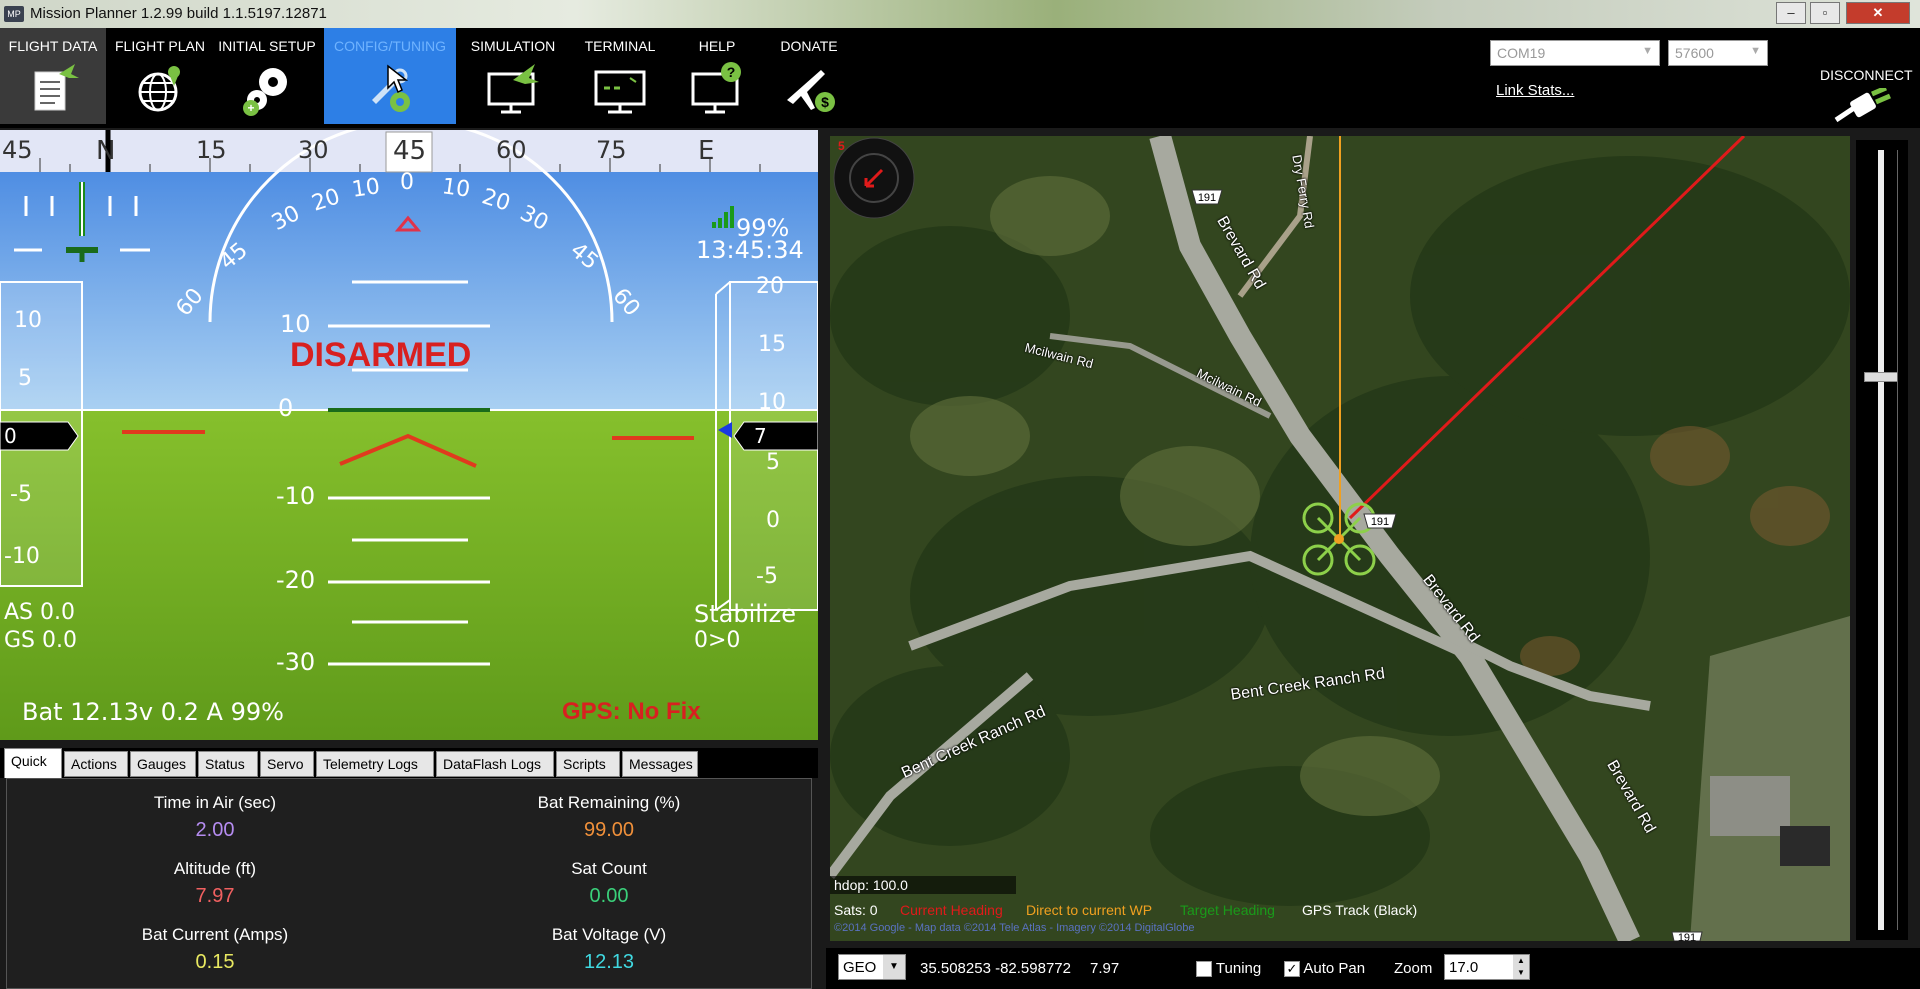  I want to click on tuning-check, so click(1204, 969).